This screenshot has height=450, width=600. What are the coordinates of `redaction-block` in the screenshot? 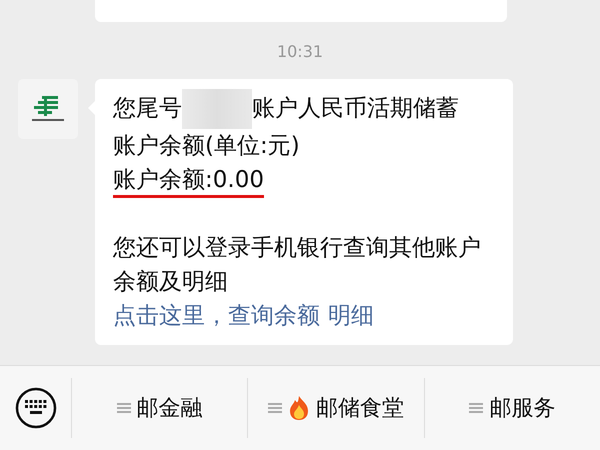 It's located at (217, 109).